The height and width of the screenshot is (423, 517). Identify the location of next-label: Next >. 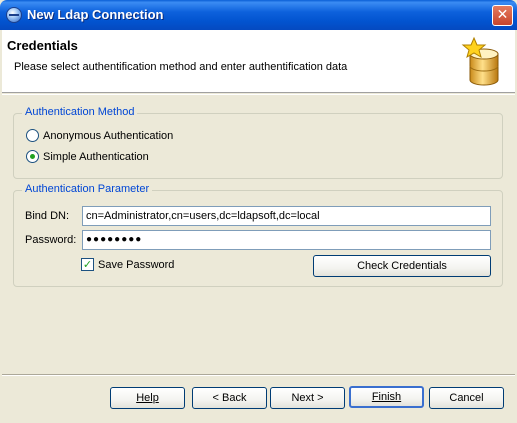
(307, 398).